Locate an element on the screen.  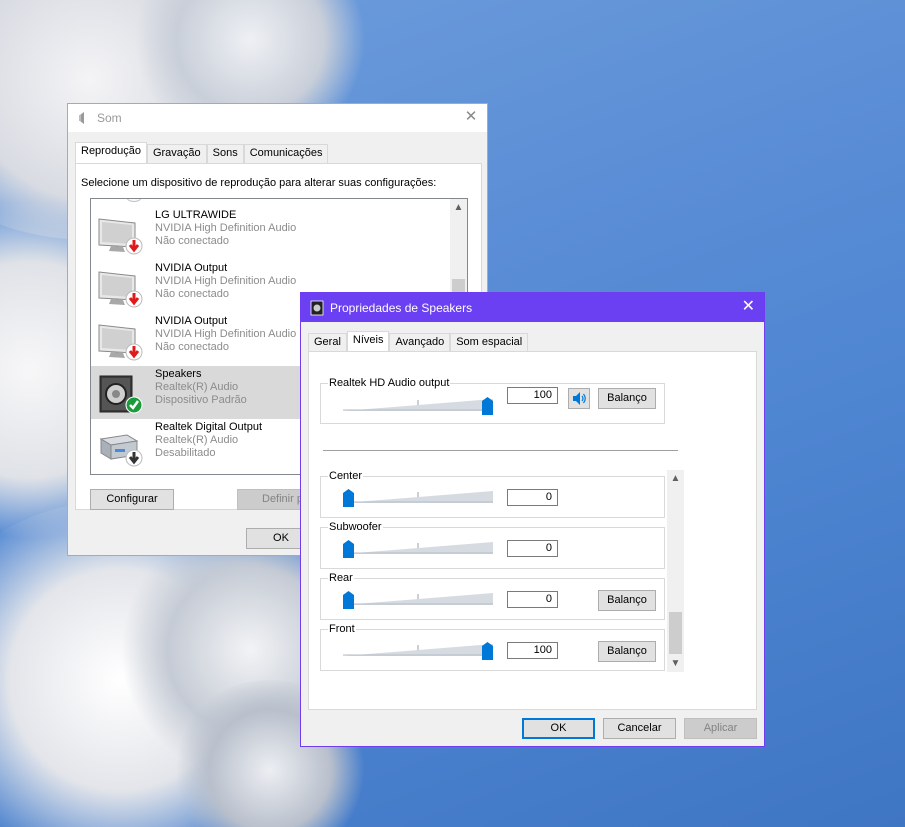
device-name: Speakers is located at coordinates (178, 374).